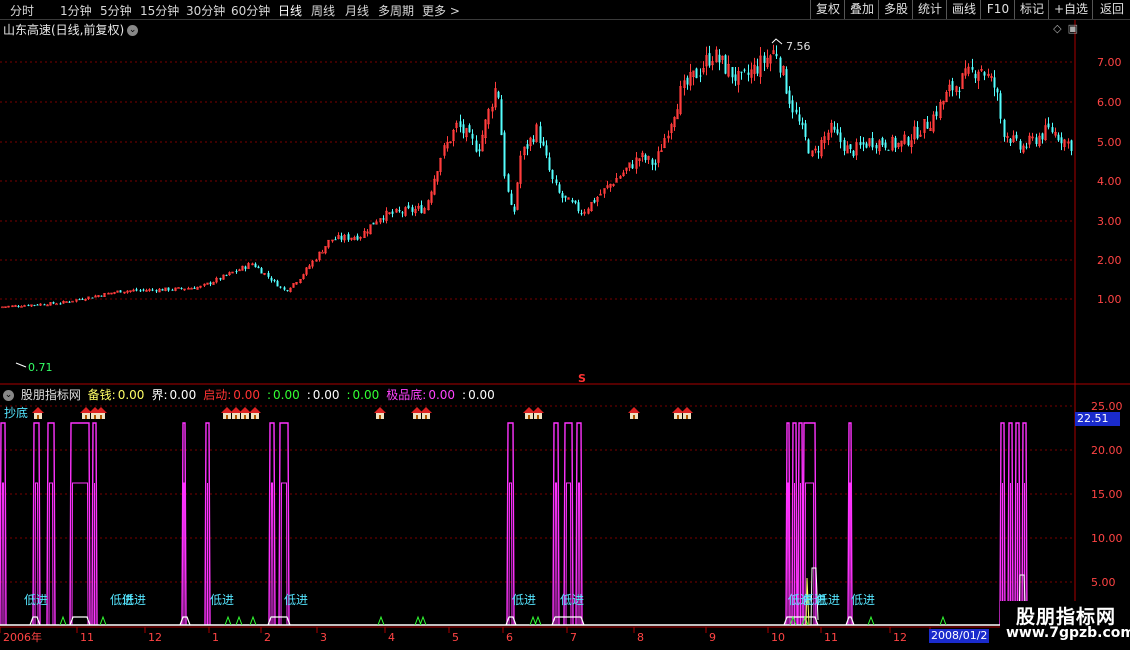  I want to click on s-marker: S, so click(582, 378).